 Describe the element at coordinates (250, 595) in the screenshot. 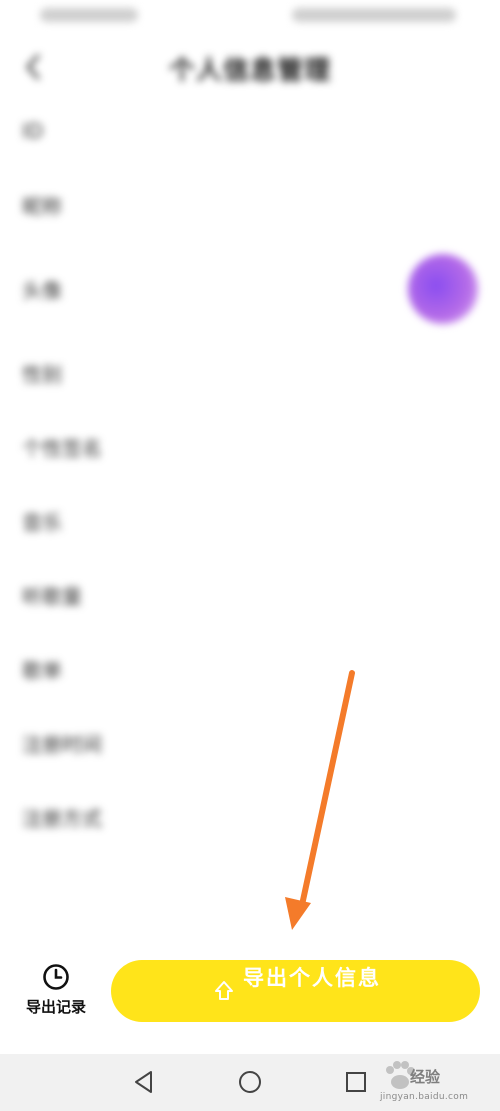

I see `info-row-listen-count: 听歌量` at that location.